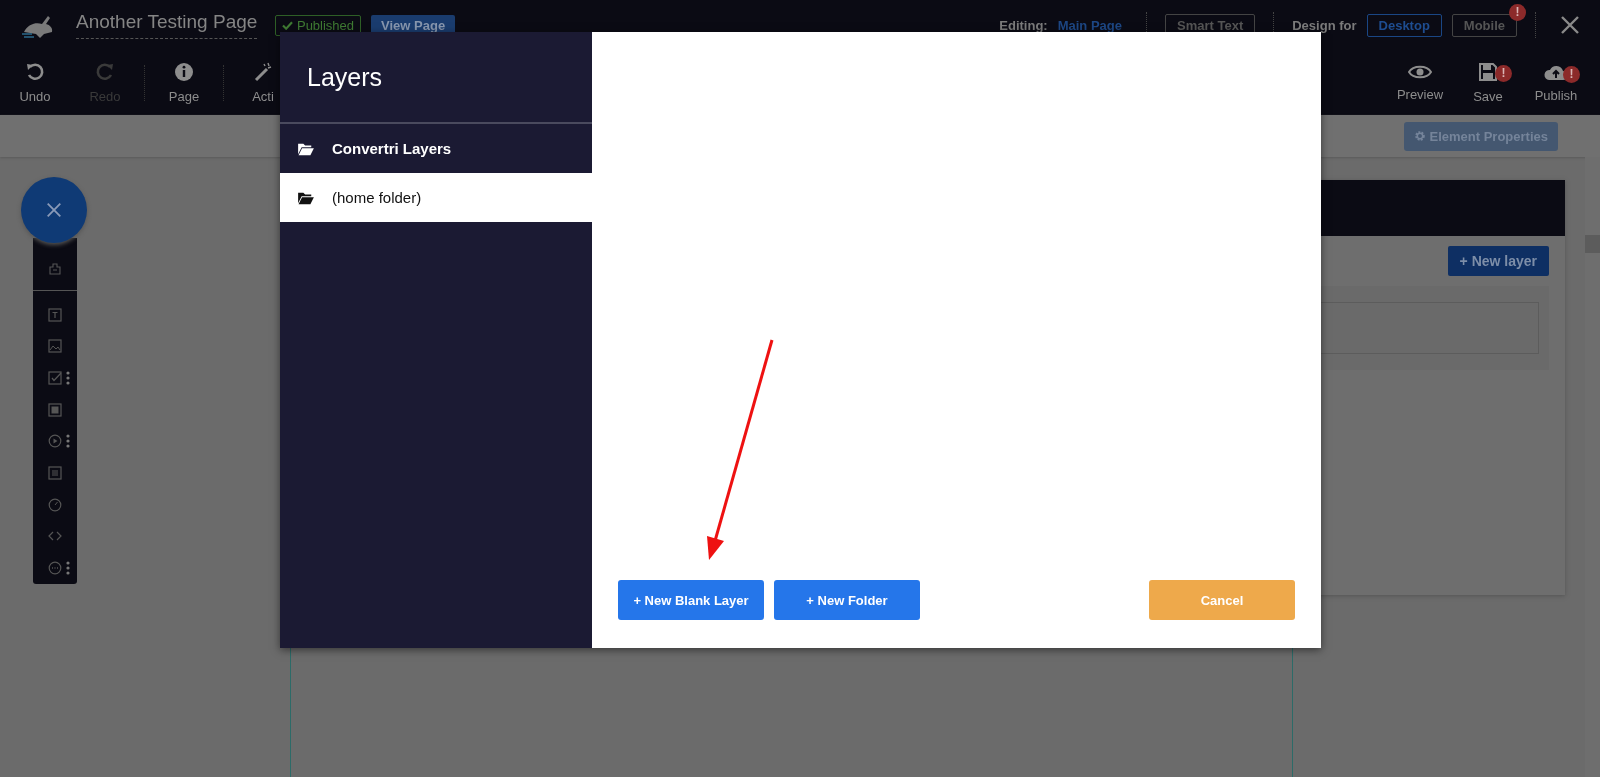 The image size is (1600, 777). Describe the element at coordinates (263, 71) in the screenshot. I see `magic-wand-icon` at that location.